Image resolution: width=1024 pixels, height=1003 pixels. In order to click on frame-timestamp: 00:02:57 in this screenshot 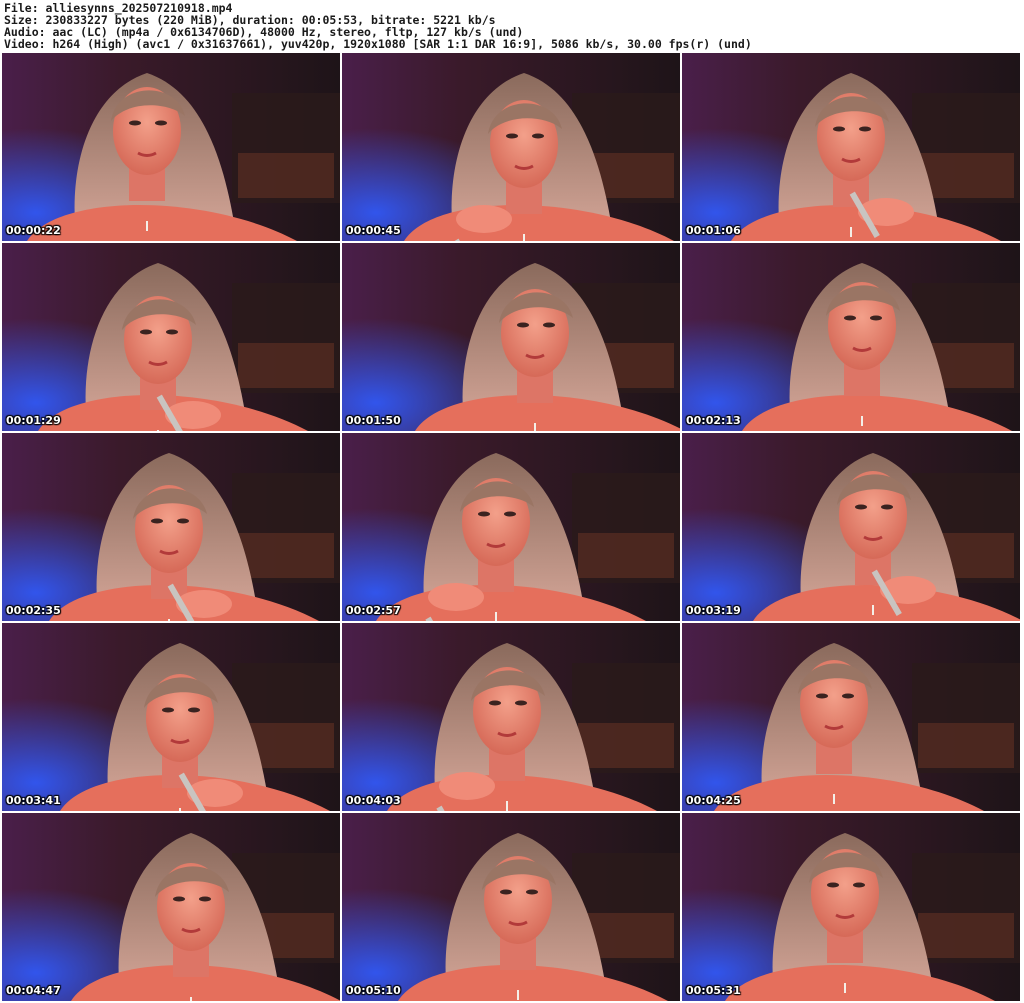, I will do `click(373, 610)`.